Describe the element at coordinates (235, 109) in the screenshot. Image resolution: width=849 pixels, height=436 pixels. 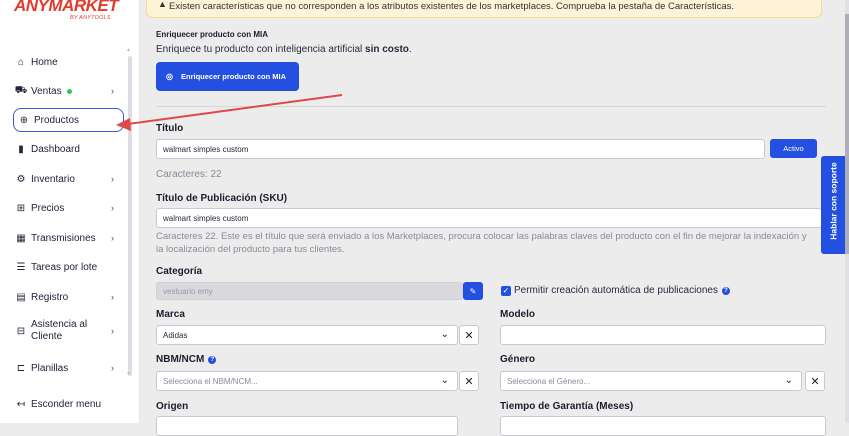
I see `arrow-line` at that location.